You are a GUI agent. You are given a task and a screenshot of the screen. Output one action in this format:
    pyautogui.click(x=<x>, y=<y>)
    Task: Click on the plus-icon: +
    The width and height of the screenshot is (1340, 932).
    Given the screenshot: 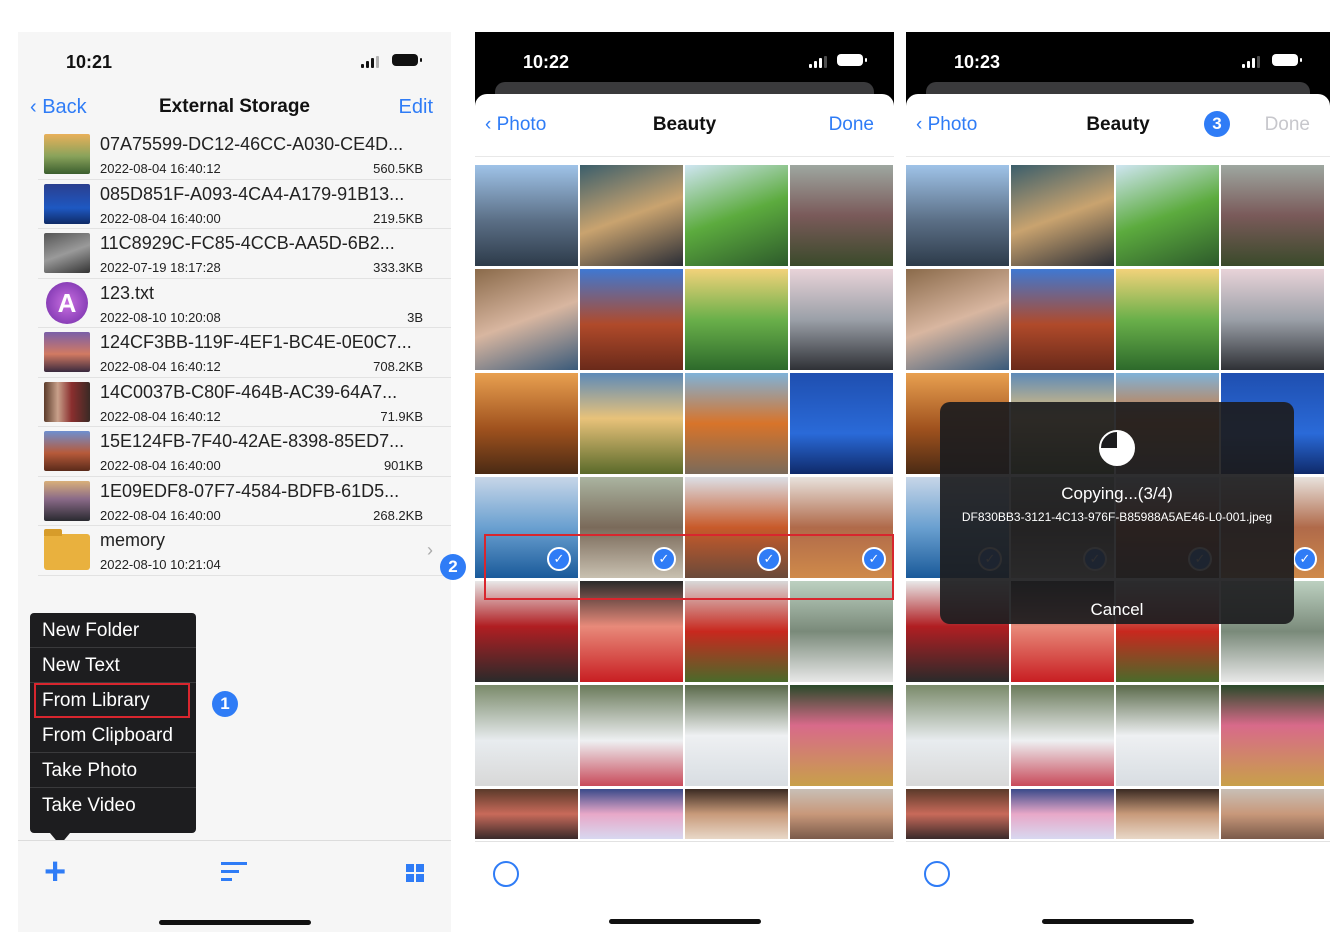 What is the action you would take?
    pyautogui.click(x=55, y=872)
    